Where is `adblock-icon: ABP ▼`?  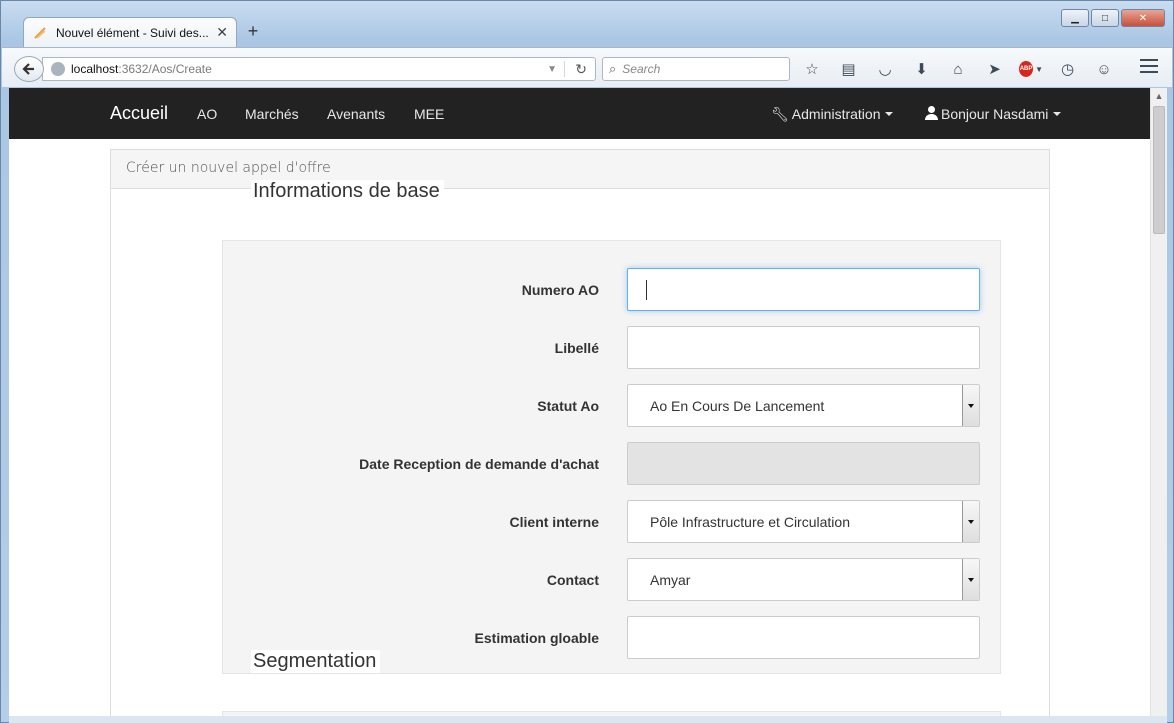
adblock-icon: ABP ▼ is located at coordinates (1031, 69).